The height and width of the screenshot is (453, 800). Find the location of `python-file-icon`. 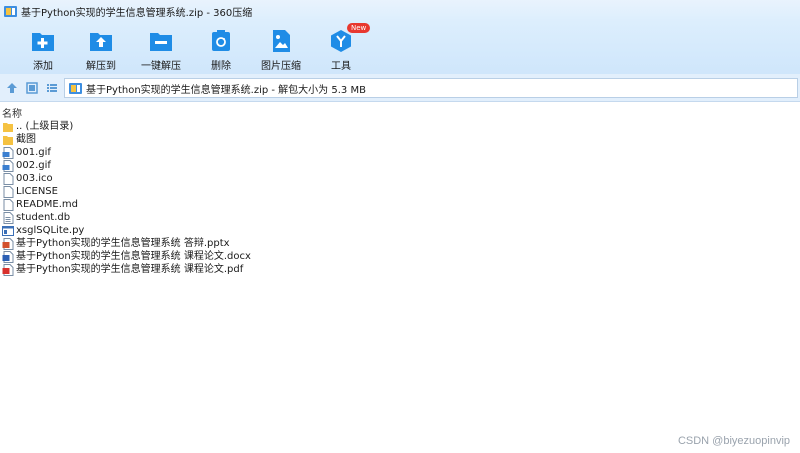

python-file-icon is located at coordinates (8, 230).